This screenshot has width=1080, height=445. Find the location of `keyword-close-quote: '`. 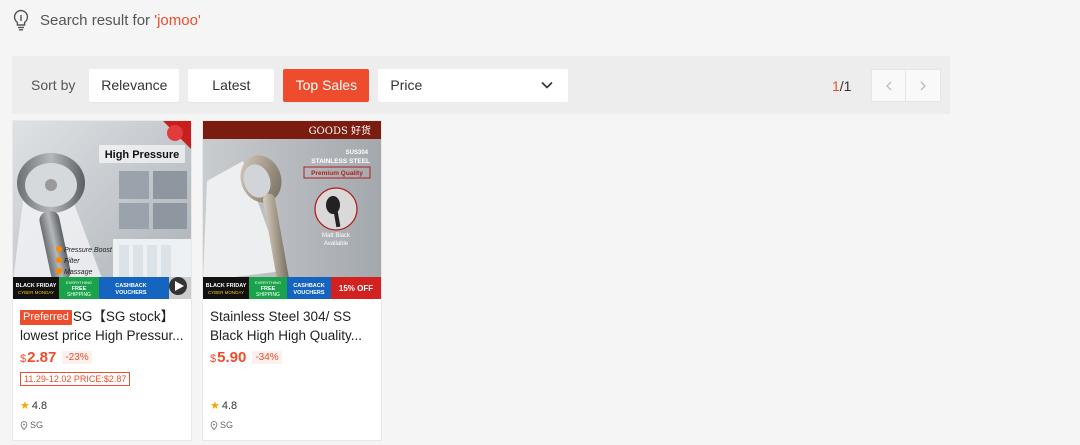

keyword-close-quote: ' is located at coordinates (199, 20).